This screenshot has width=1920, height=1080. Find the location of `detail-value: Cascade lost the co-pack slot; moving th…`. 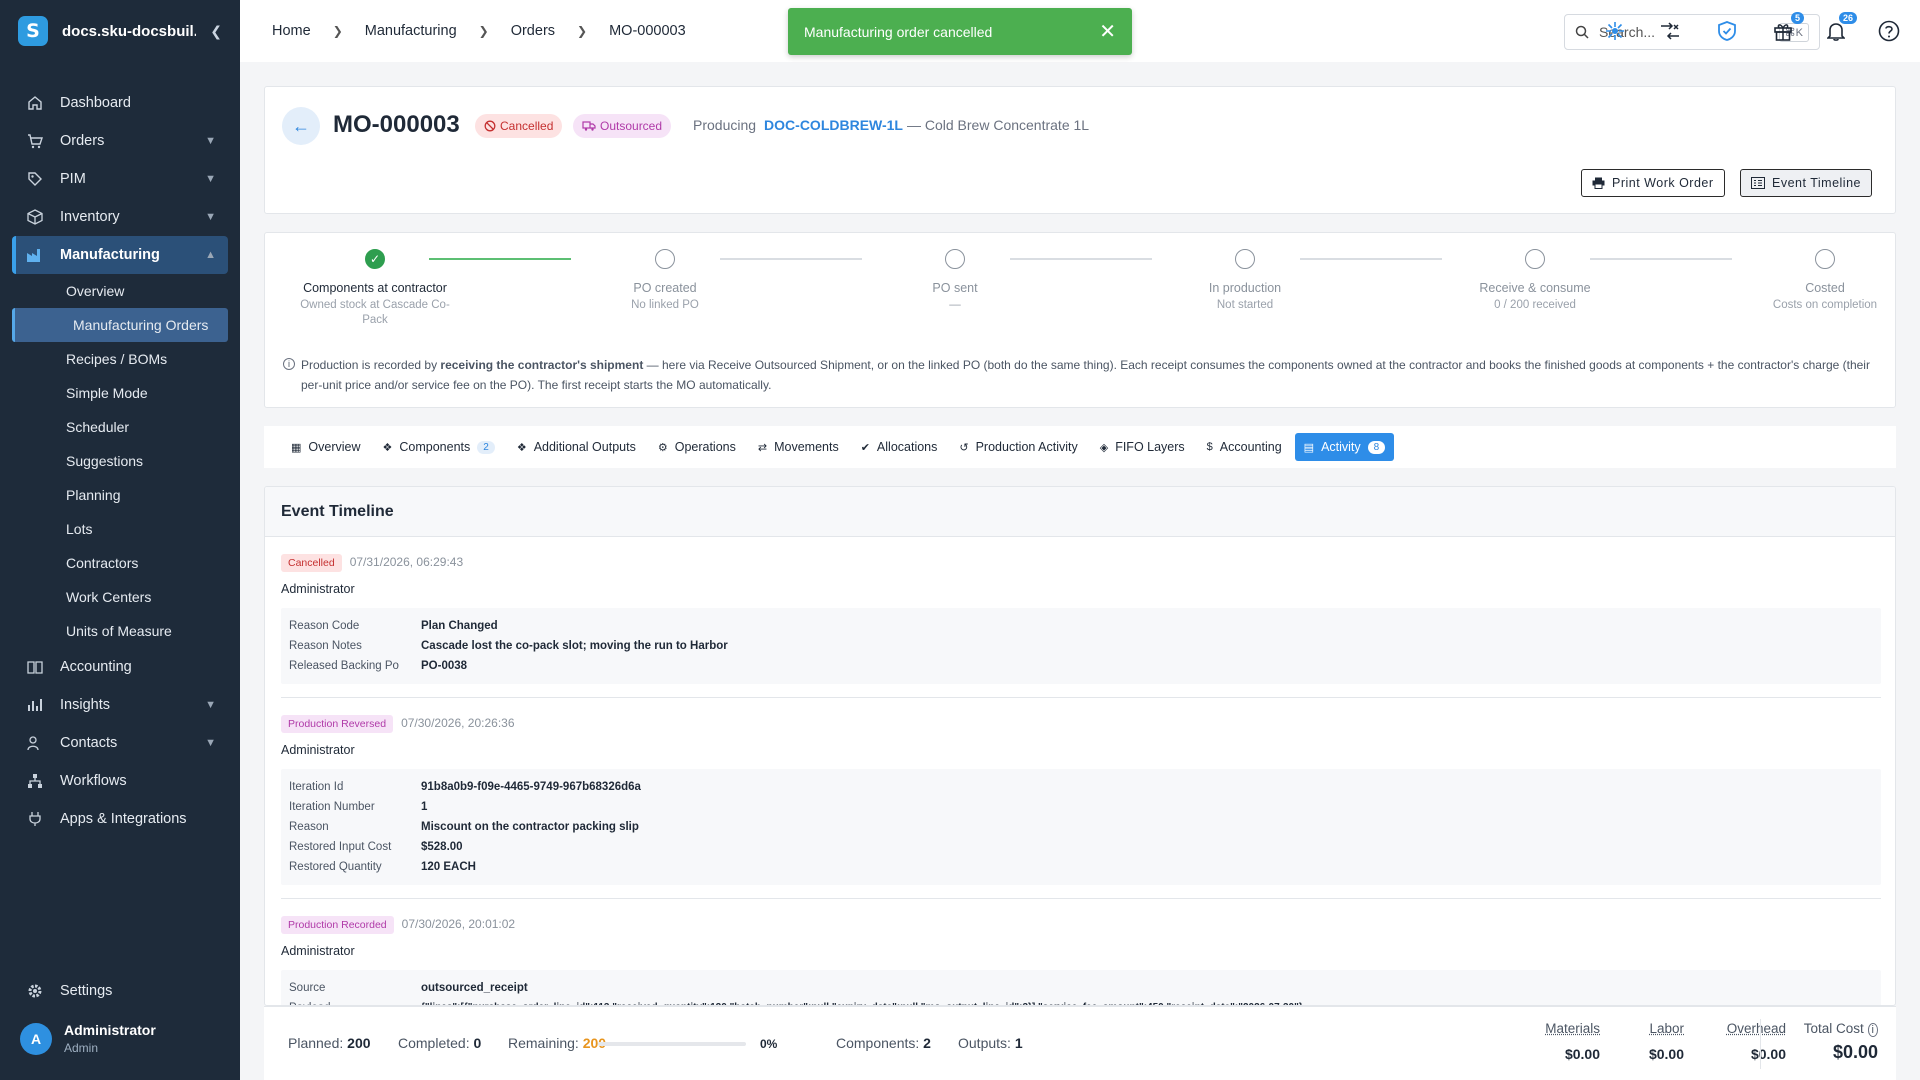

detail-value: Cascade lost the co-pack slot; moving th… is located at coordinates (574, 646).